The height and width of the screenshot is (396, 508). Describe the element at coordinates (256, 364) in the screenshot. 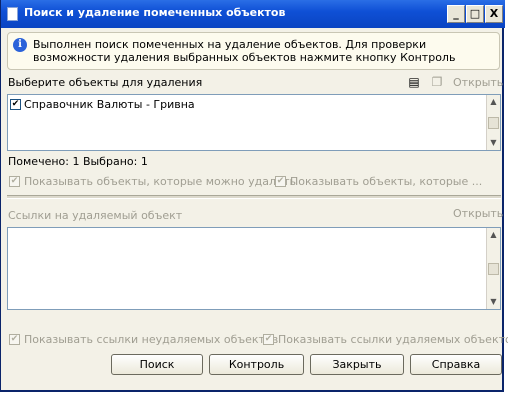

I see `control-button: Контроль` at that location.